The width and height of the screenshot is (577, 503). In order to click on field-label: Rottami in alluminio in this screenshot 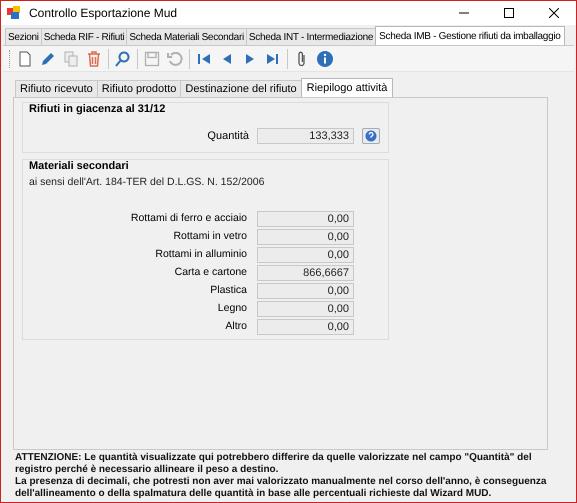, I will do `click(201, 254)`.